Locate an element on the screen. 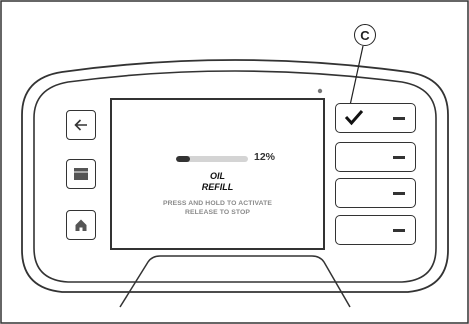 This screenshot has height=324, width=469. callout-label: C is located at coordinates (365, 35).